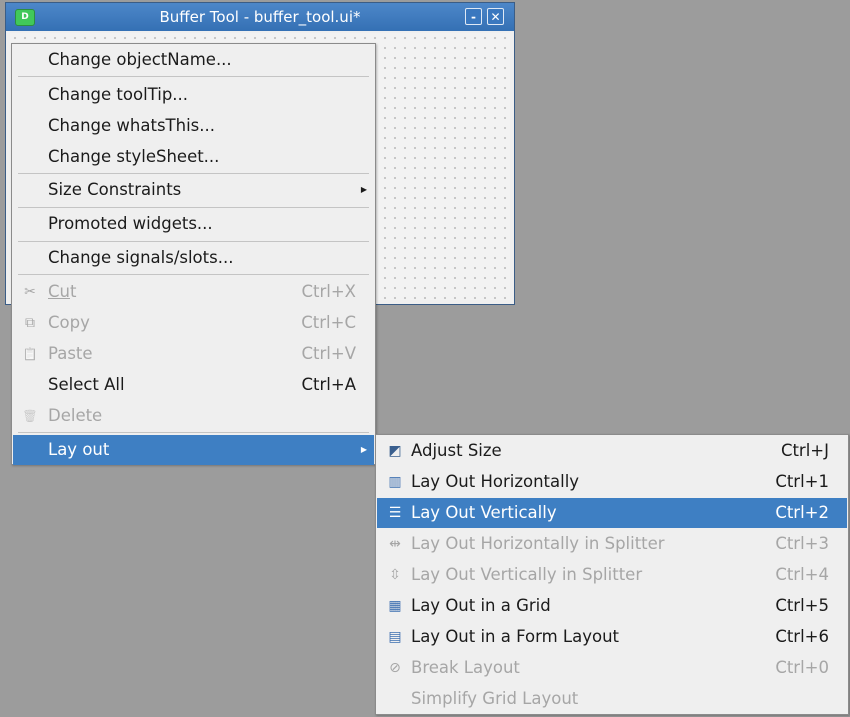 Image resolution: width=850 pixels, height=717 pixels. Describe the element at coordinates (612, 482) in the screenshot. I see `menu-item-lay-out-horizontally: ▥ Lay Out Horizontally Ctrl+1` at that location.